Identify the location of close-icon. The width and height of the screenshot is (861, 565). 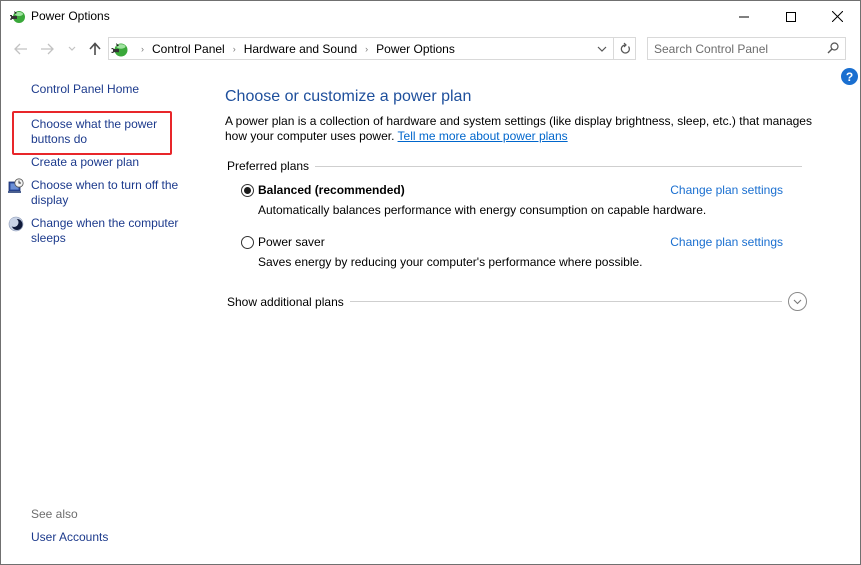
(837, 16).